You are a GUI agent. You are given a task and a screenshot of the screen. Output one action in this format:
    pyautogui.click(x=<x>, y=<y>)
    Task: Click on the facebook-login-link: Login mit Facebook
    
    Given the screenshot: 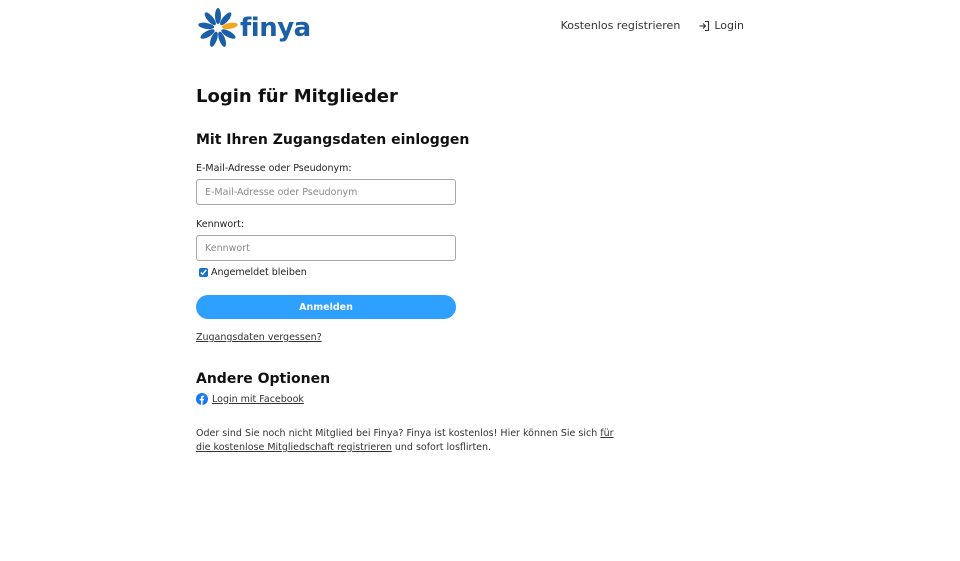 What is the action you would take?
    pyautogui.click(x=258, y=399)
    